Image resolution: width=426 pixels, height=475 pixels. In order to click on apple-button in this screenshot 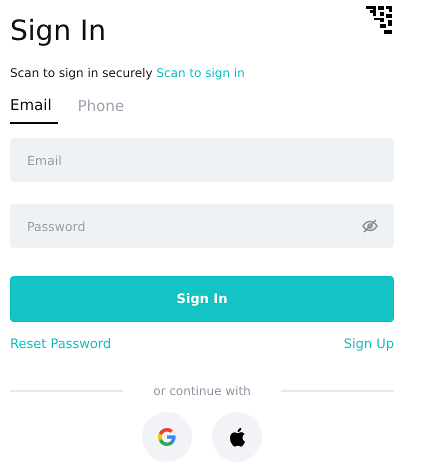, I will do `click(237, 437)`.